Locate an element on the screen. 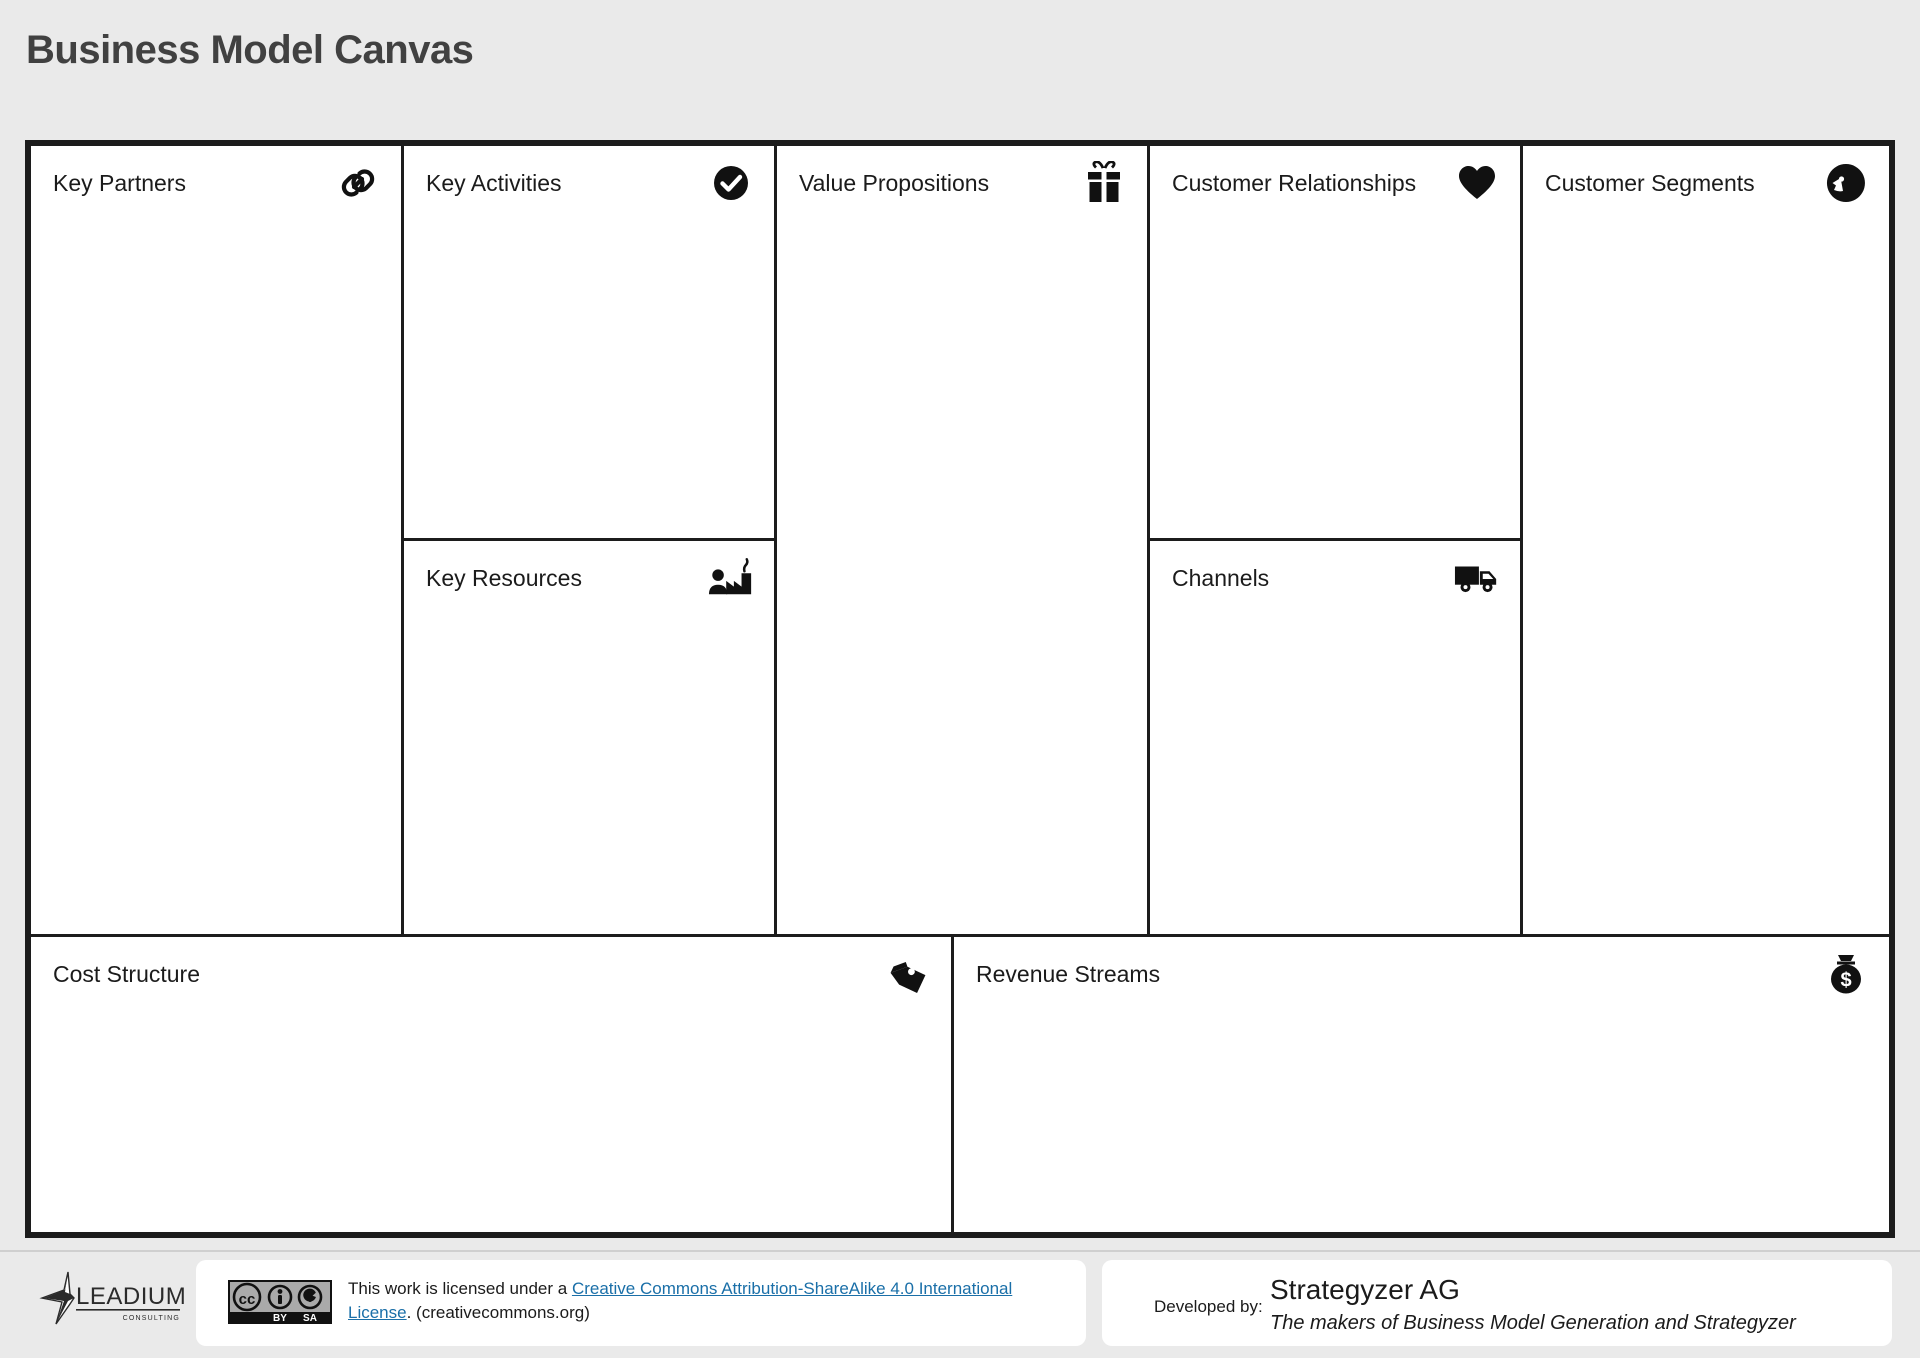 The image size is (1920, 1358). block-header: Key Activities is located at coordinates (589, 183).